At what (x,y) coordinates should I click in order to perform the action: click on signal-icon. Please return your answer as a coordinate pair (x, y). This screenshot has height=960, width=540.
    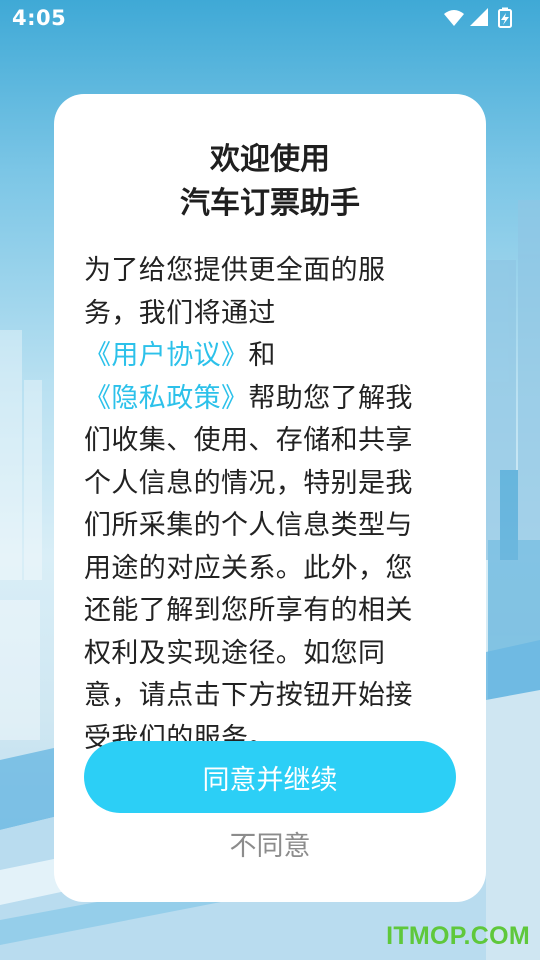
    Looking at the image, I should click on (479, 17).